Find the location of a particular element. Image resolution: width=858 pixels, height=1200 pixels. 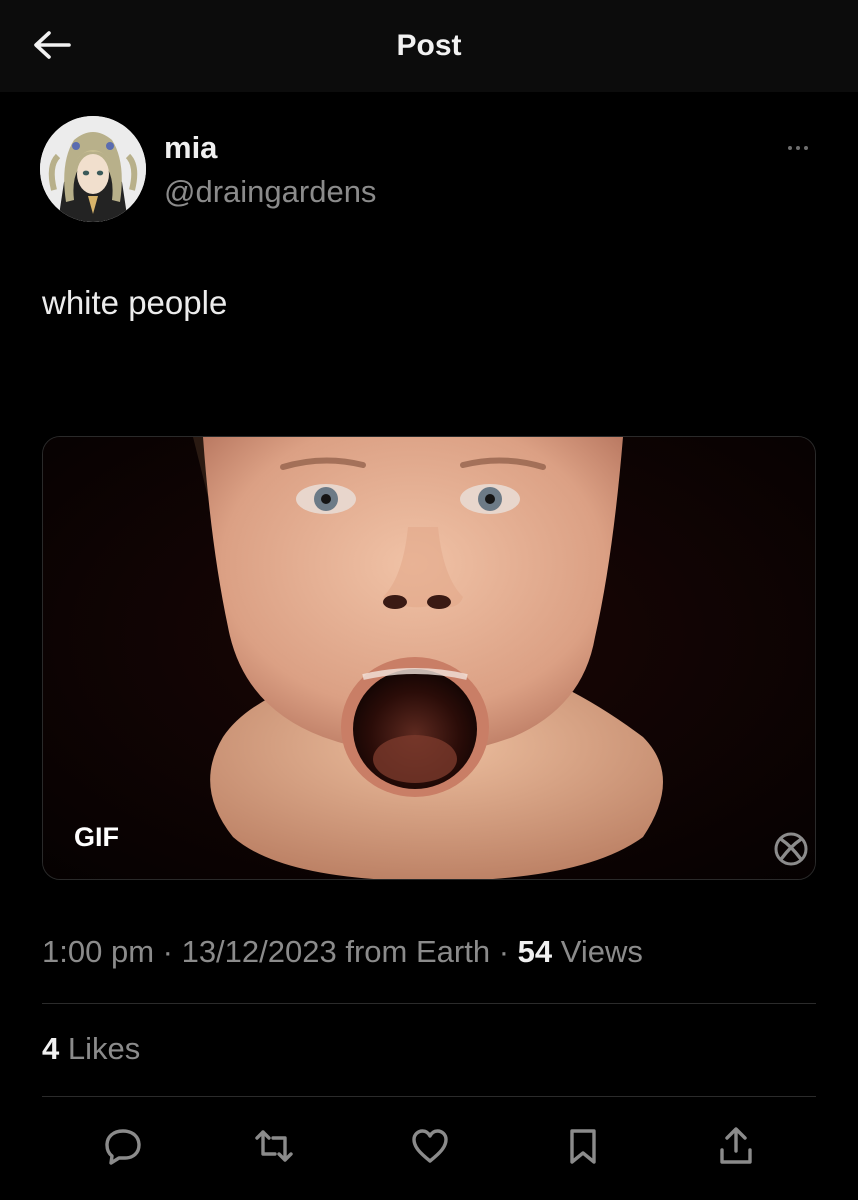

post-text: white people is located at coordinates (135, 302).